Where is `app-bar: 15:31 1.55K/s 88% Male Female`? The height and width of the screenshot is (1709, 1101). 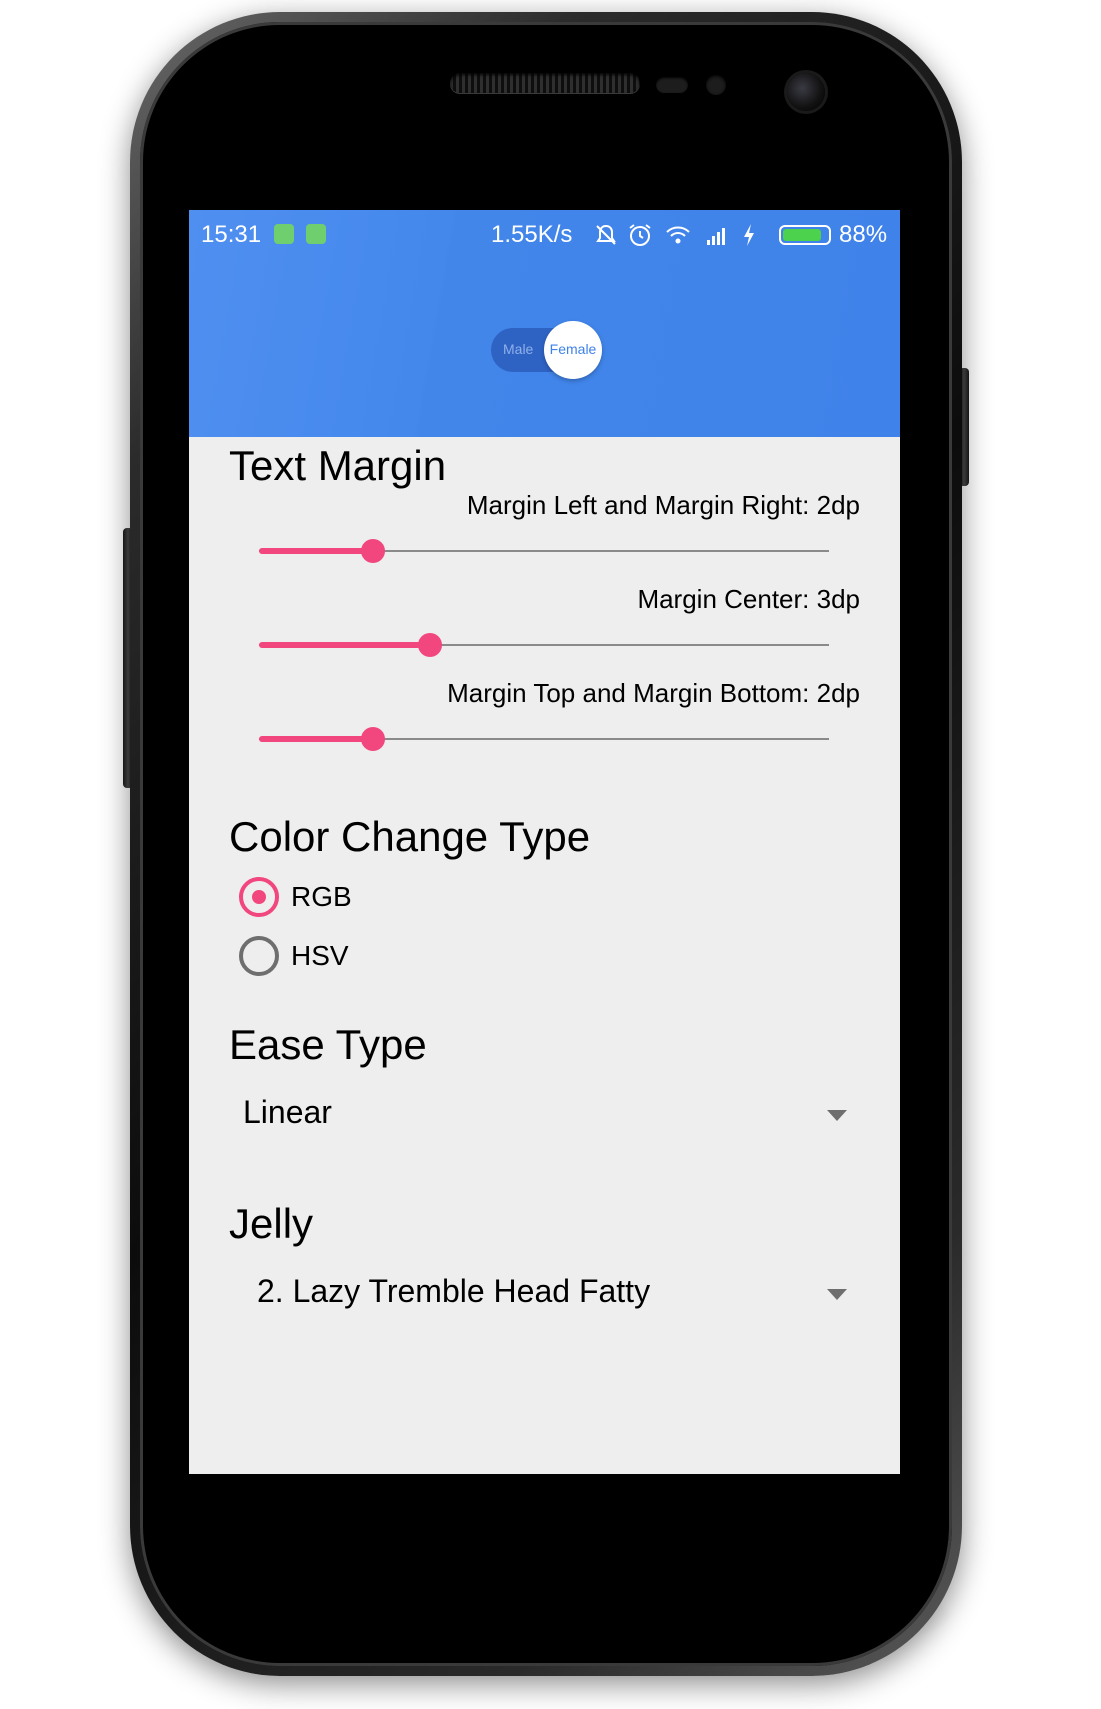
app-bar: 15:31 1.55K/s 88% Male Female is located at coordinates (544, 323).